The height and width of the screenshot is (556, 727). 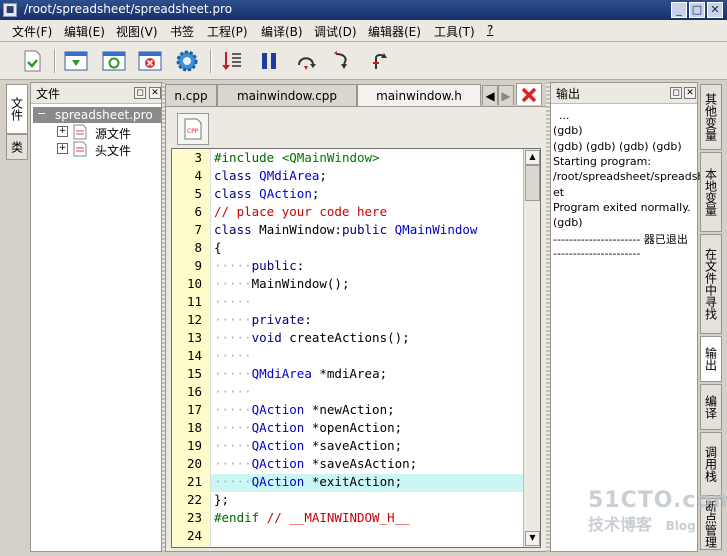 What do you see at coordinates (312, 517) in the screenshot?
I see `code-line: #endif // __MAINWINDOW_H__` at bounding box center [312, 517].